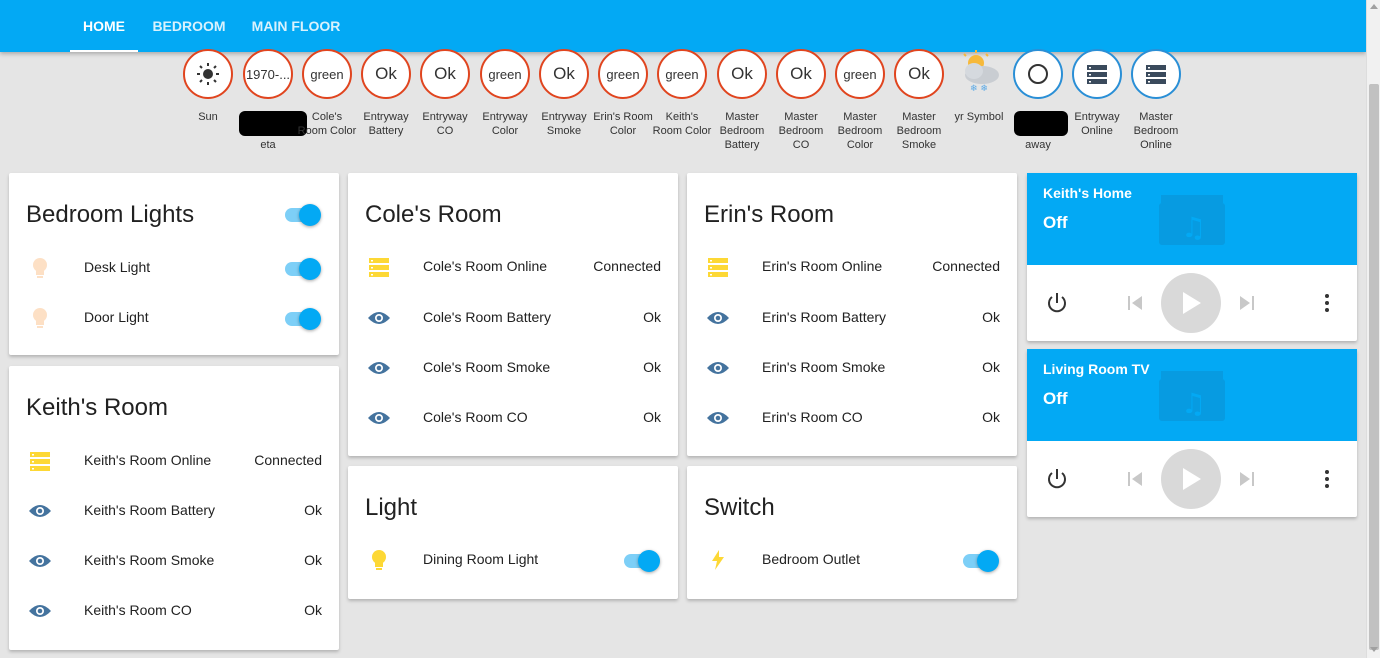 The height and width of the screenshot is (658, 1380). I want to click on list-item: Keith's Room Online Connected, so click(174, 461).